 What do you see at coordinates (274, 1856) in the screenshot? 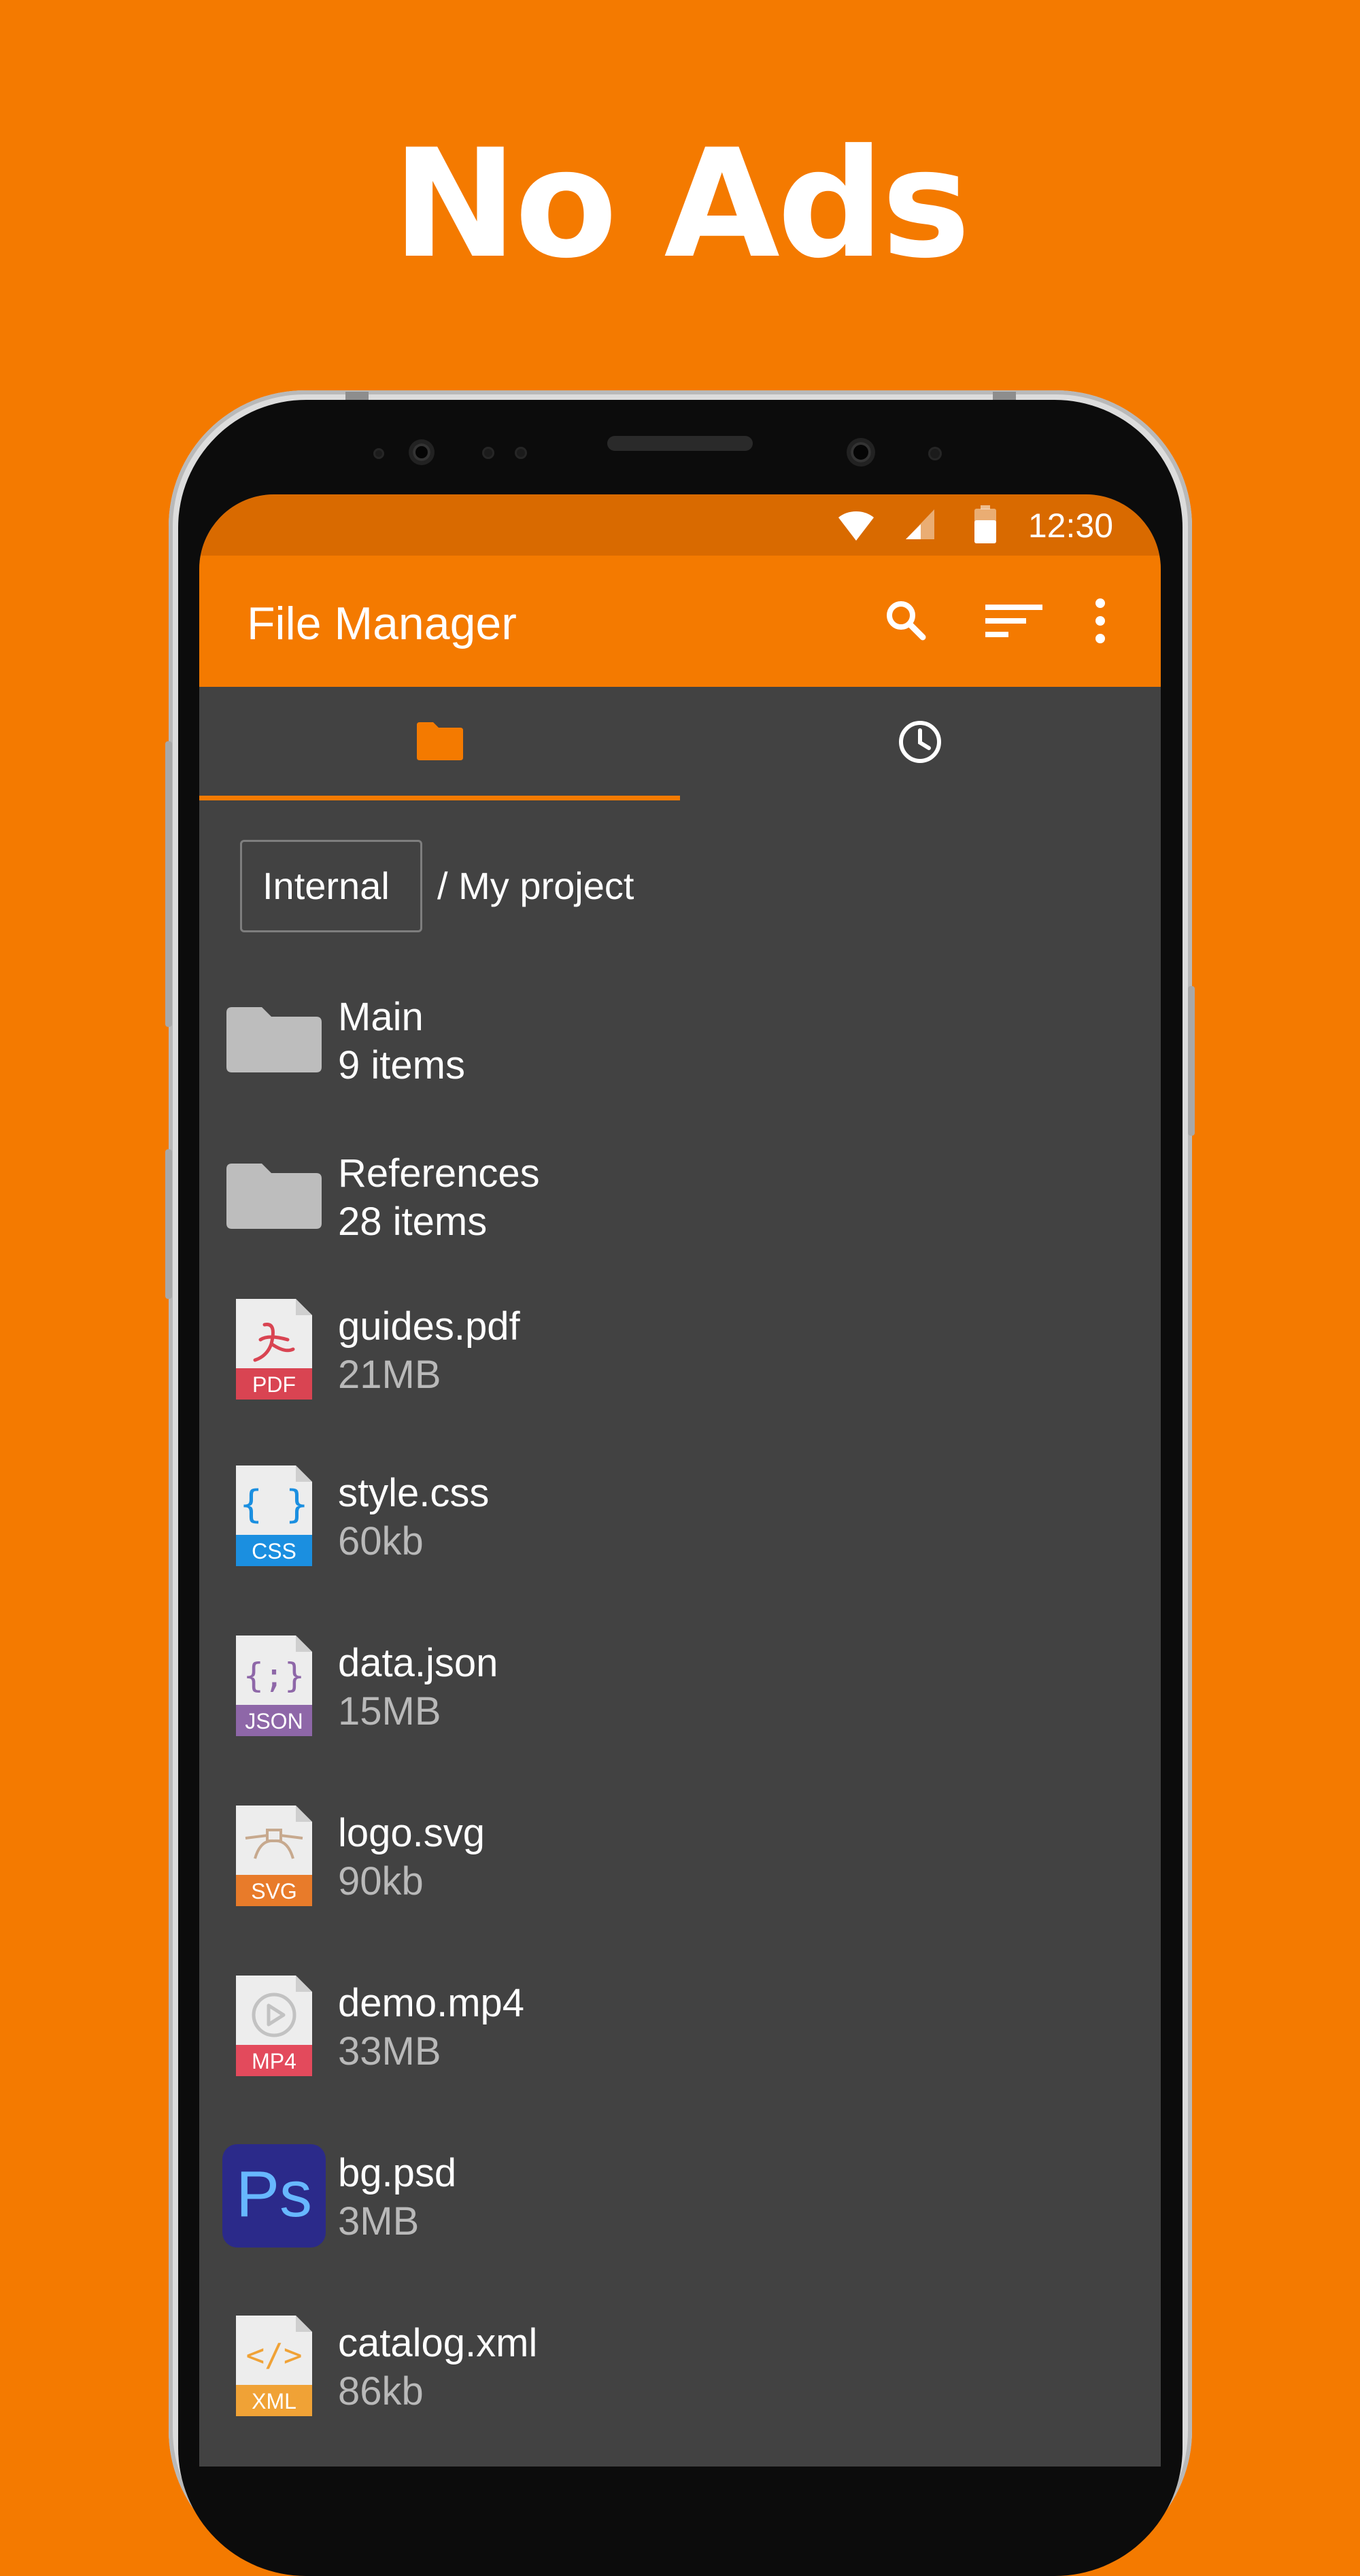
I see `svg-file-icon: SVG` at bounding box center [274, 1856].